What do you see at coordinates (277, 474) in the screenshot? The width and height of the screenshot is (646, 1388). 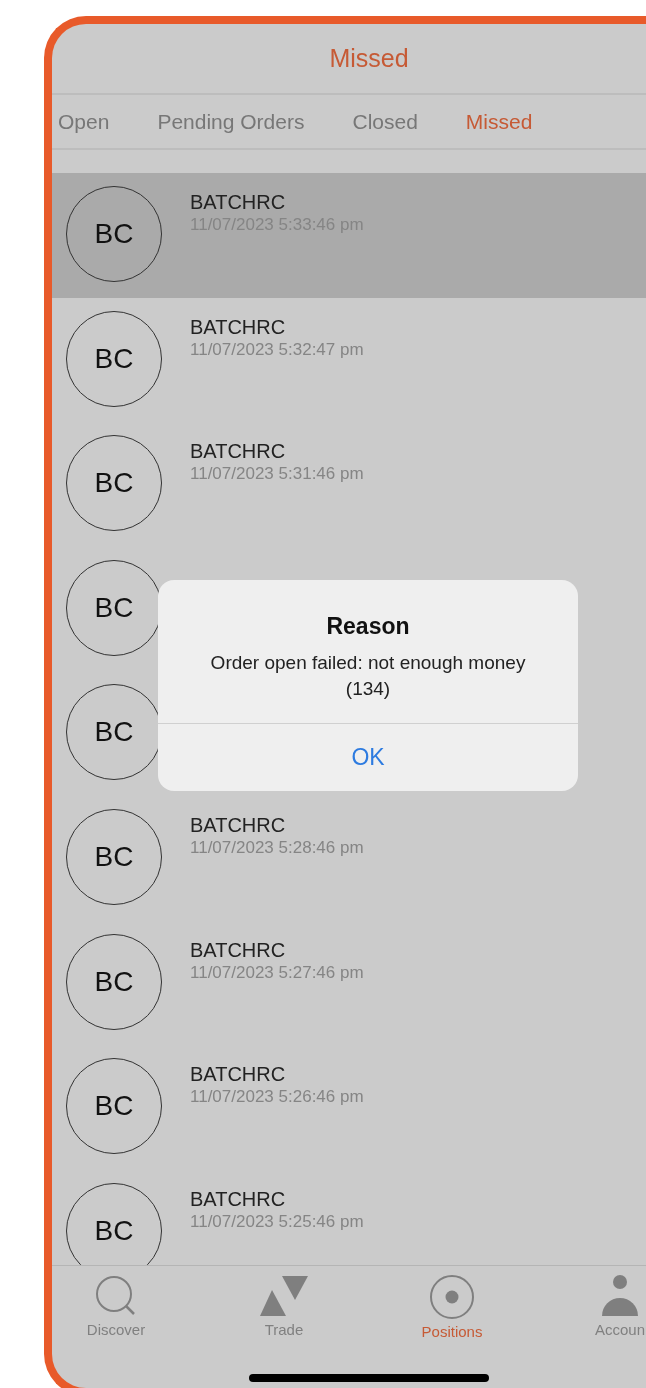 I see `order-time: 11/07/2023 5:31:46 pm` at bounding box center [277, 474].